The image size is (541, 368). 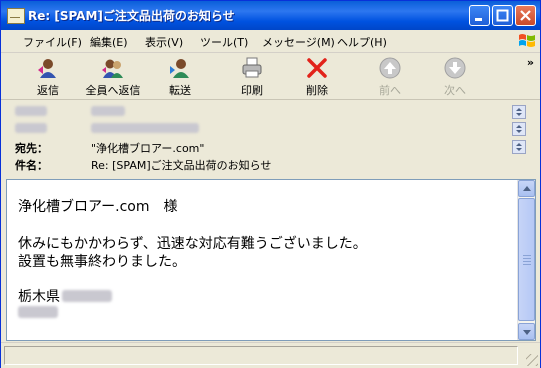 What do you see at coordinates (224, 42) in the screenshot?
I see `menu-tools: ツール(T)` at bounding box center [224, 42].